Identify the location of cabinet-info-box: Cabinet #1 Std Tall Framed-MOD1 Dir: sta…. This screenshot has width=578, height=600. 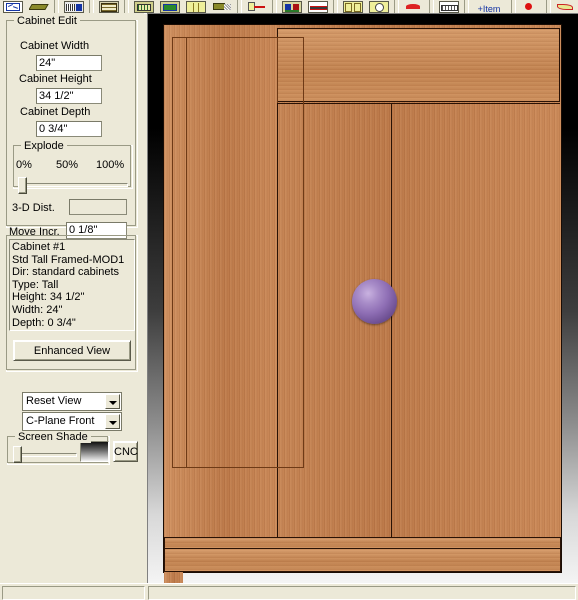
(72, 285).